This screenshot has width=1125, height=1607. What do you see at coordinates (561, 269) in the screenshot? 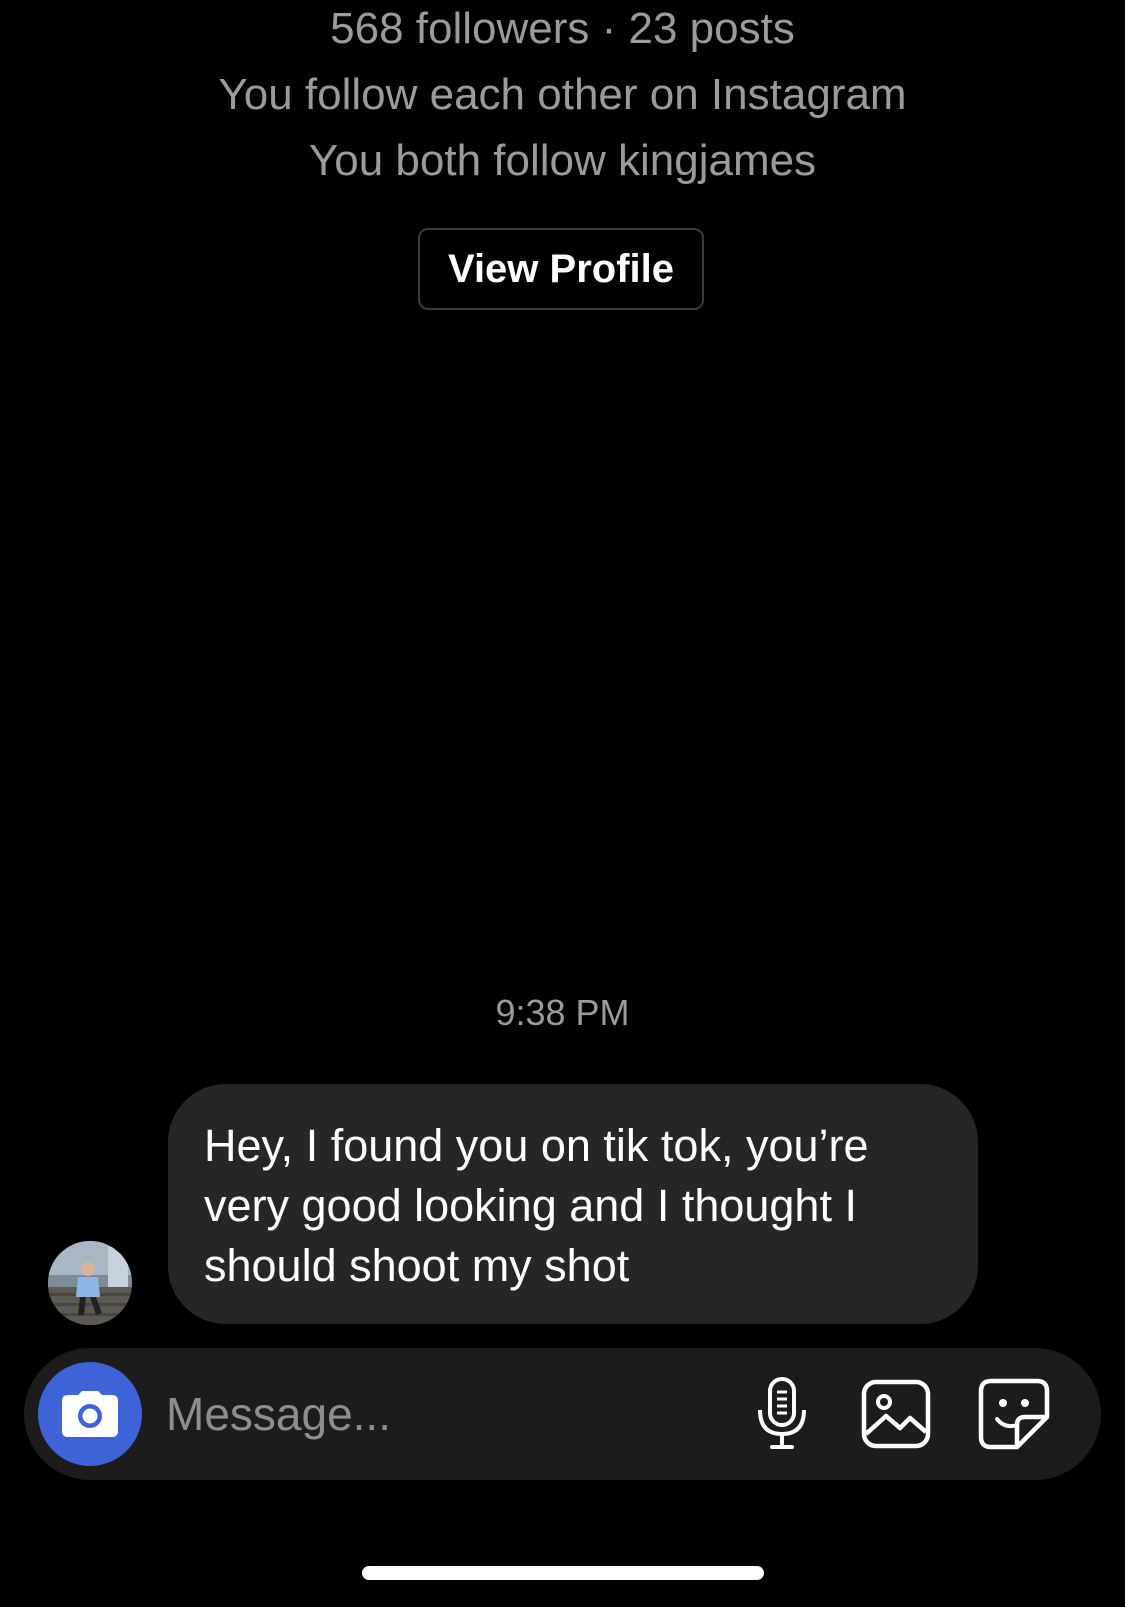
I see `view-profile-button: View Profile` at bounding box center [561, 269].